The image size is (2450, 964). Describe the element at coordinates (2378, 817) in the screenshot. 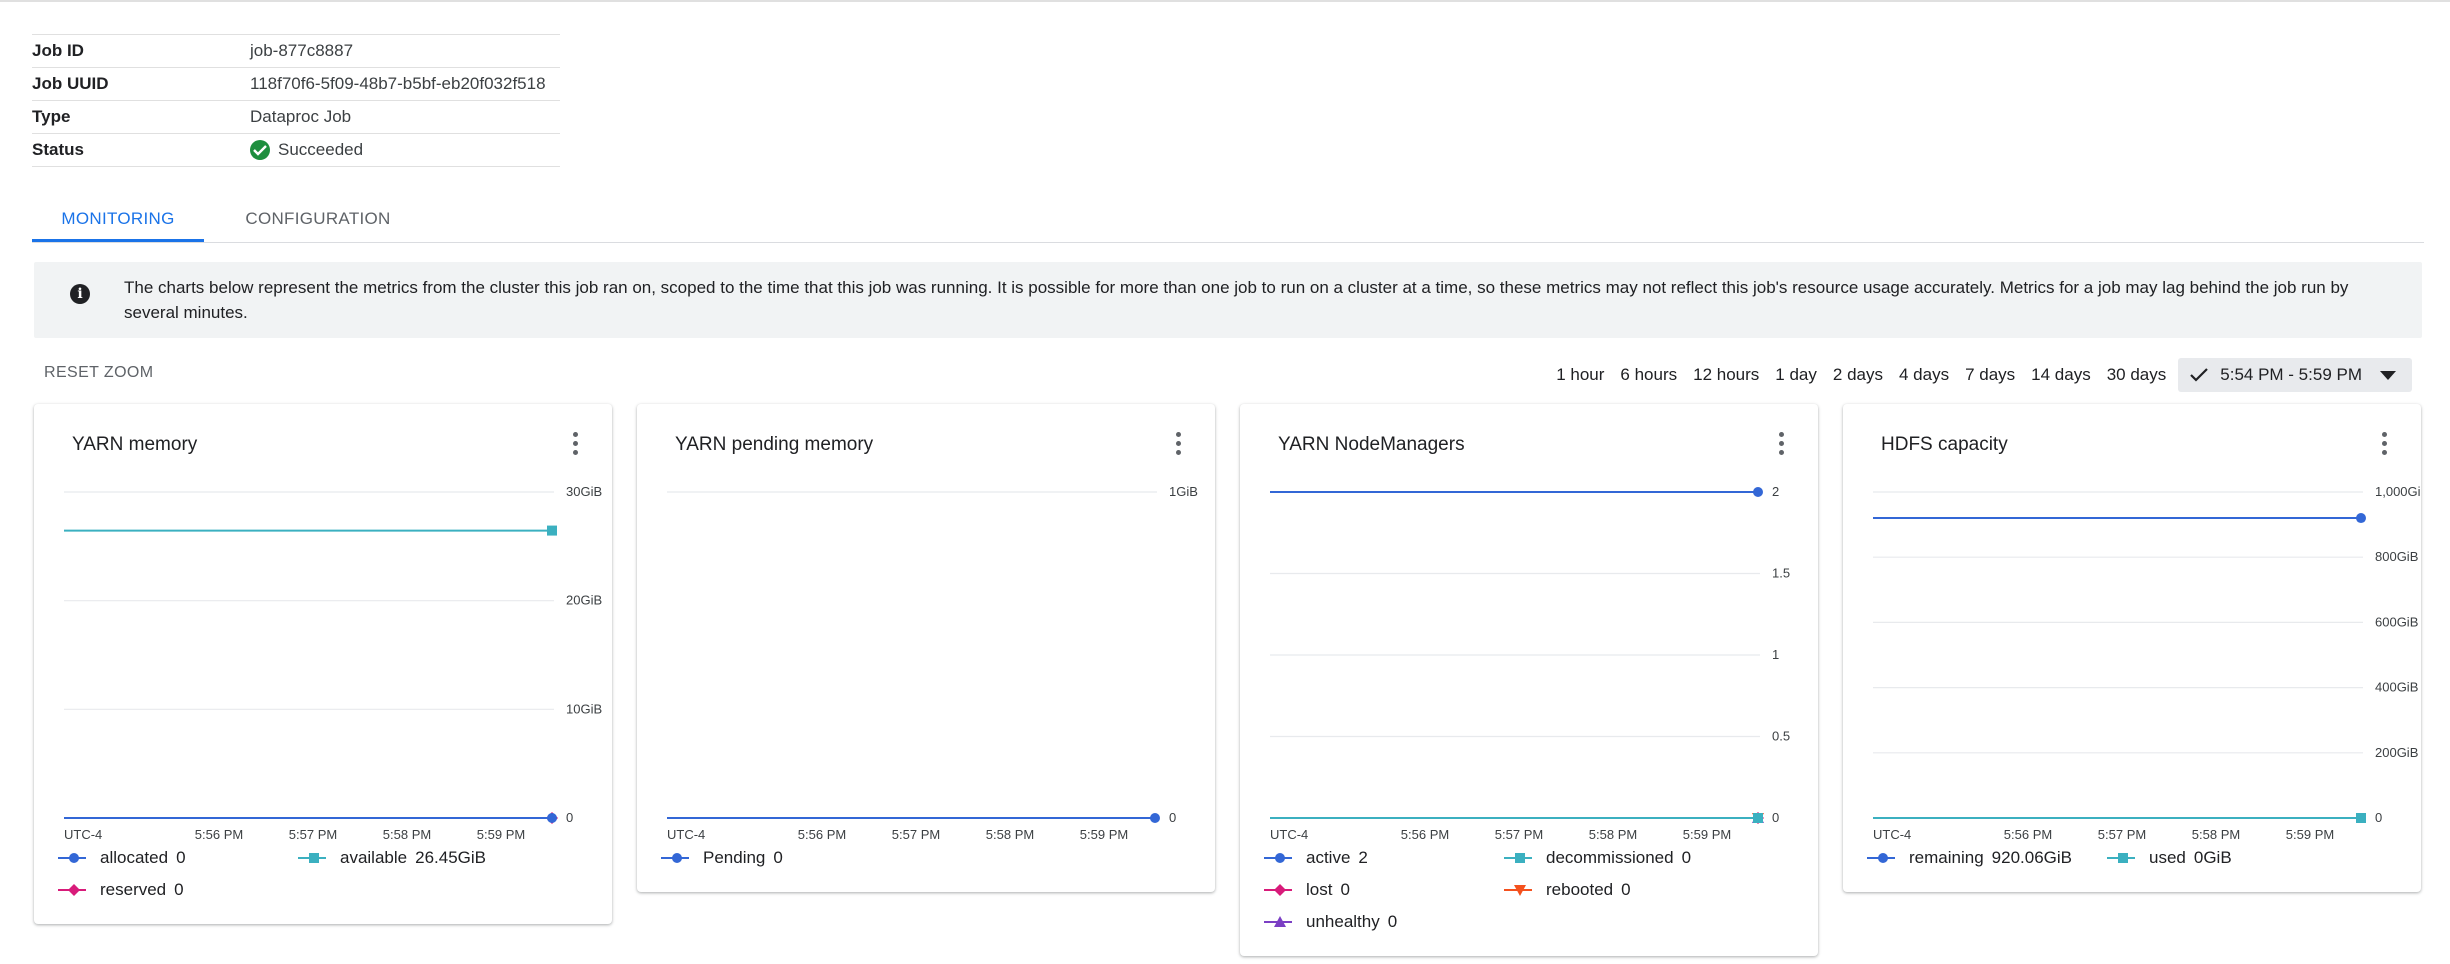

I see `y-tick-label: 0` at that location.